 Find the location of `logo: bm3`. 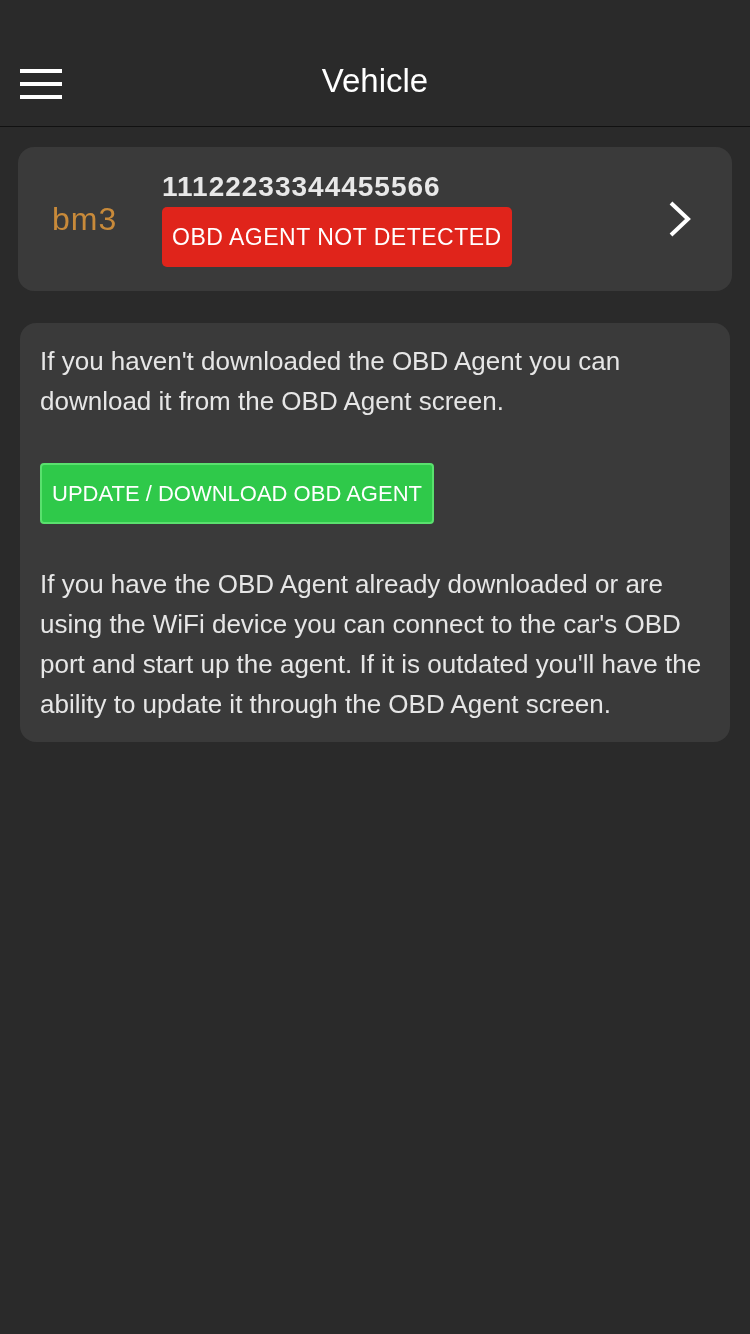

logo: bm3 is located at coordinates (85, 219).